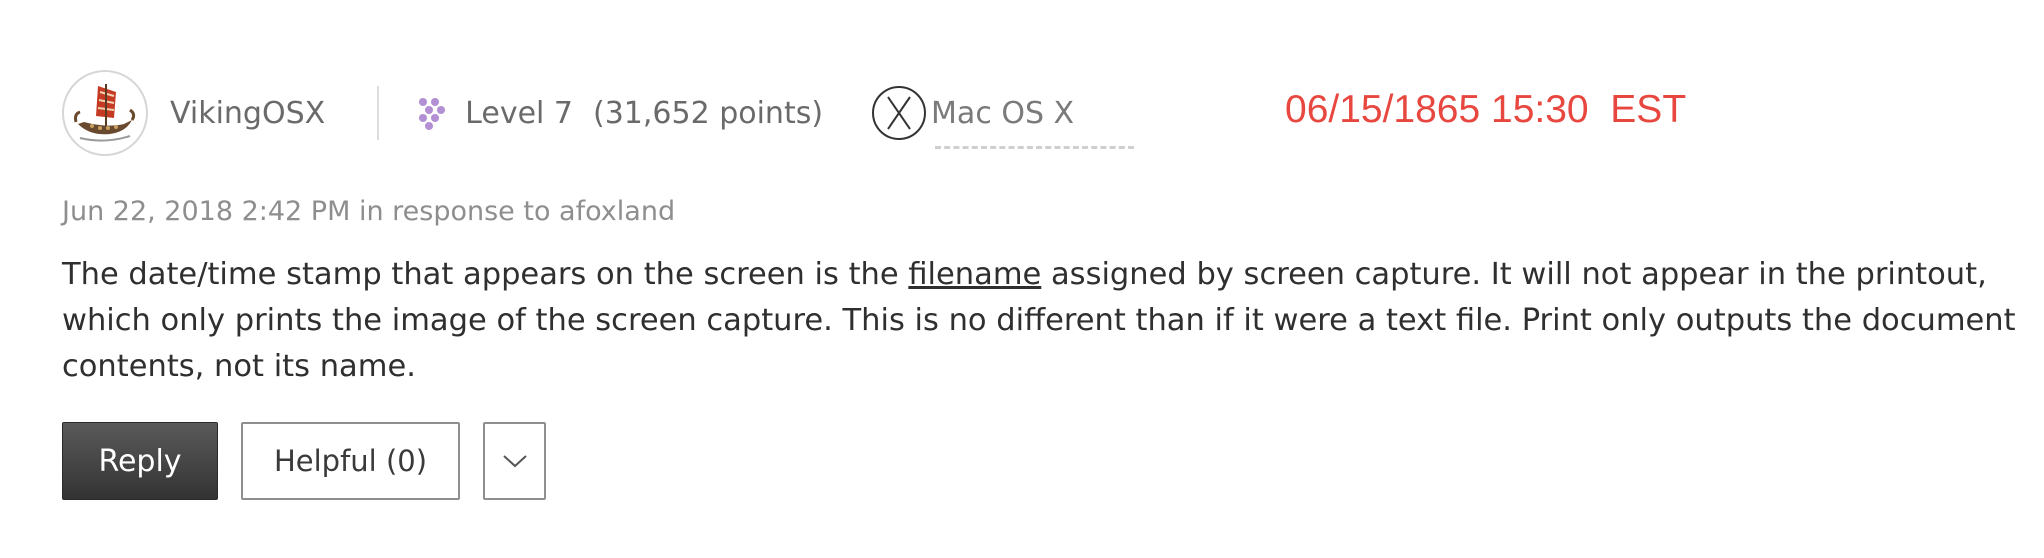  I want to click on author-level: Level 7, so click(519, 113).